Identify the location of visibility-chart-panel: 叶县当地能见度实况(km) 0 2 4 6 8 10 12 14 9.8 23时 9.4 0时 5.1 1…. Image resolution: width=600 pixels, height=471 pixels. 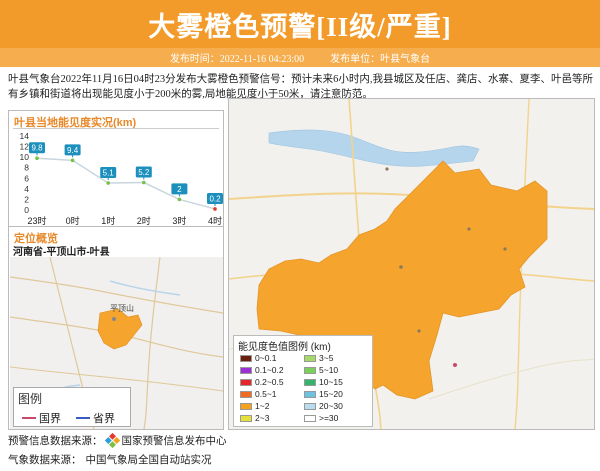
(116, 169).